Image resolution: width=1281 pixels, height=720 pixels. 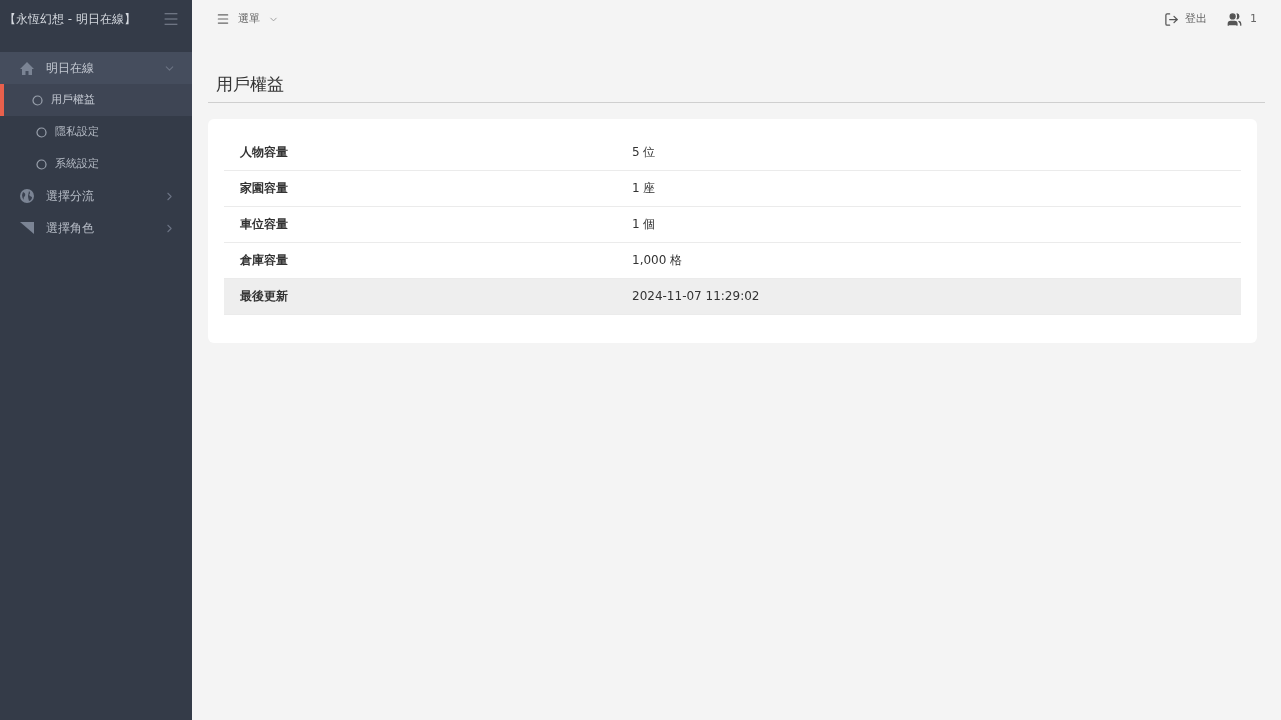 What do you see at coordinates (96, 100) in the screenshot?
I see `sidebar-subitem: 用戶權益` at bounding box center [96, 100].